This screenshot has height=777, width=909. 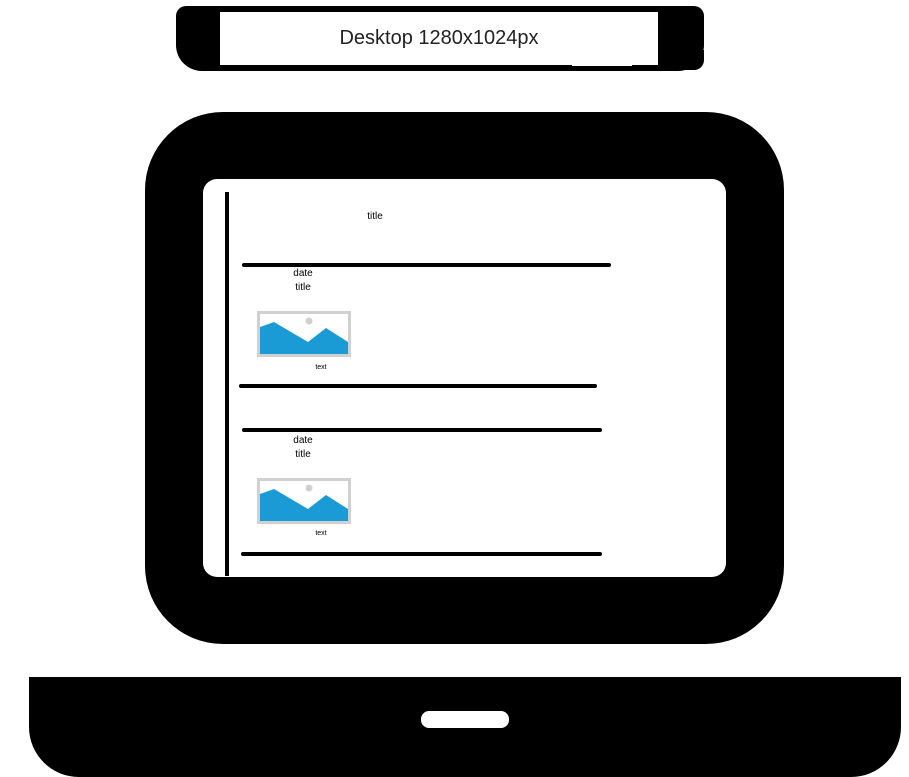 What do you see at coordinates (465, 719) in the screenshot?
I see `trackpad-slot` at bounding box center [465, 719].